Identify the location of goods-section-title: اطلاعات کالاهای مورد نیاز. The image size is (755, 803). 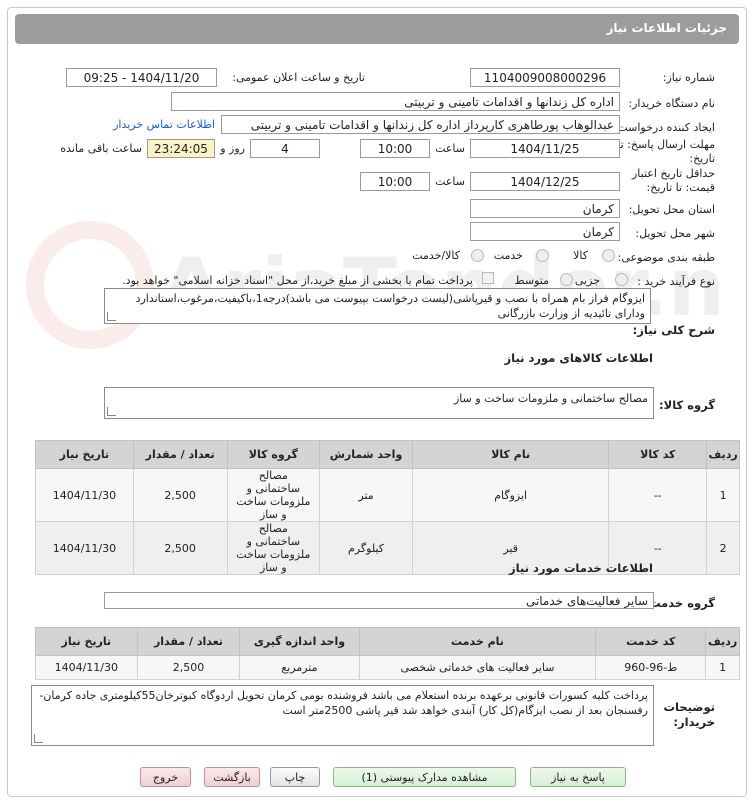
(578, 358).